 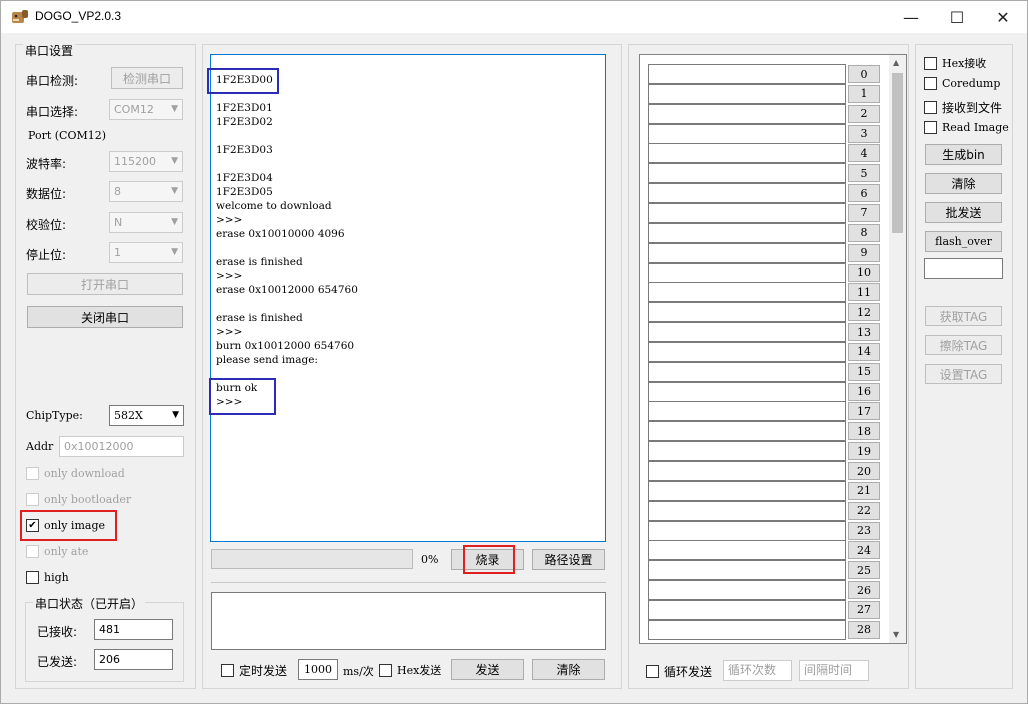 I want to click on get-tag-button: 获取TAG, so click(x=963, y=316).